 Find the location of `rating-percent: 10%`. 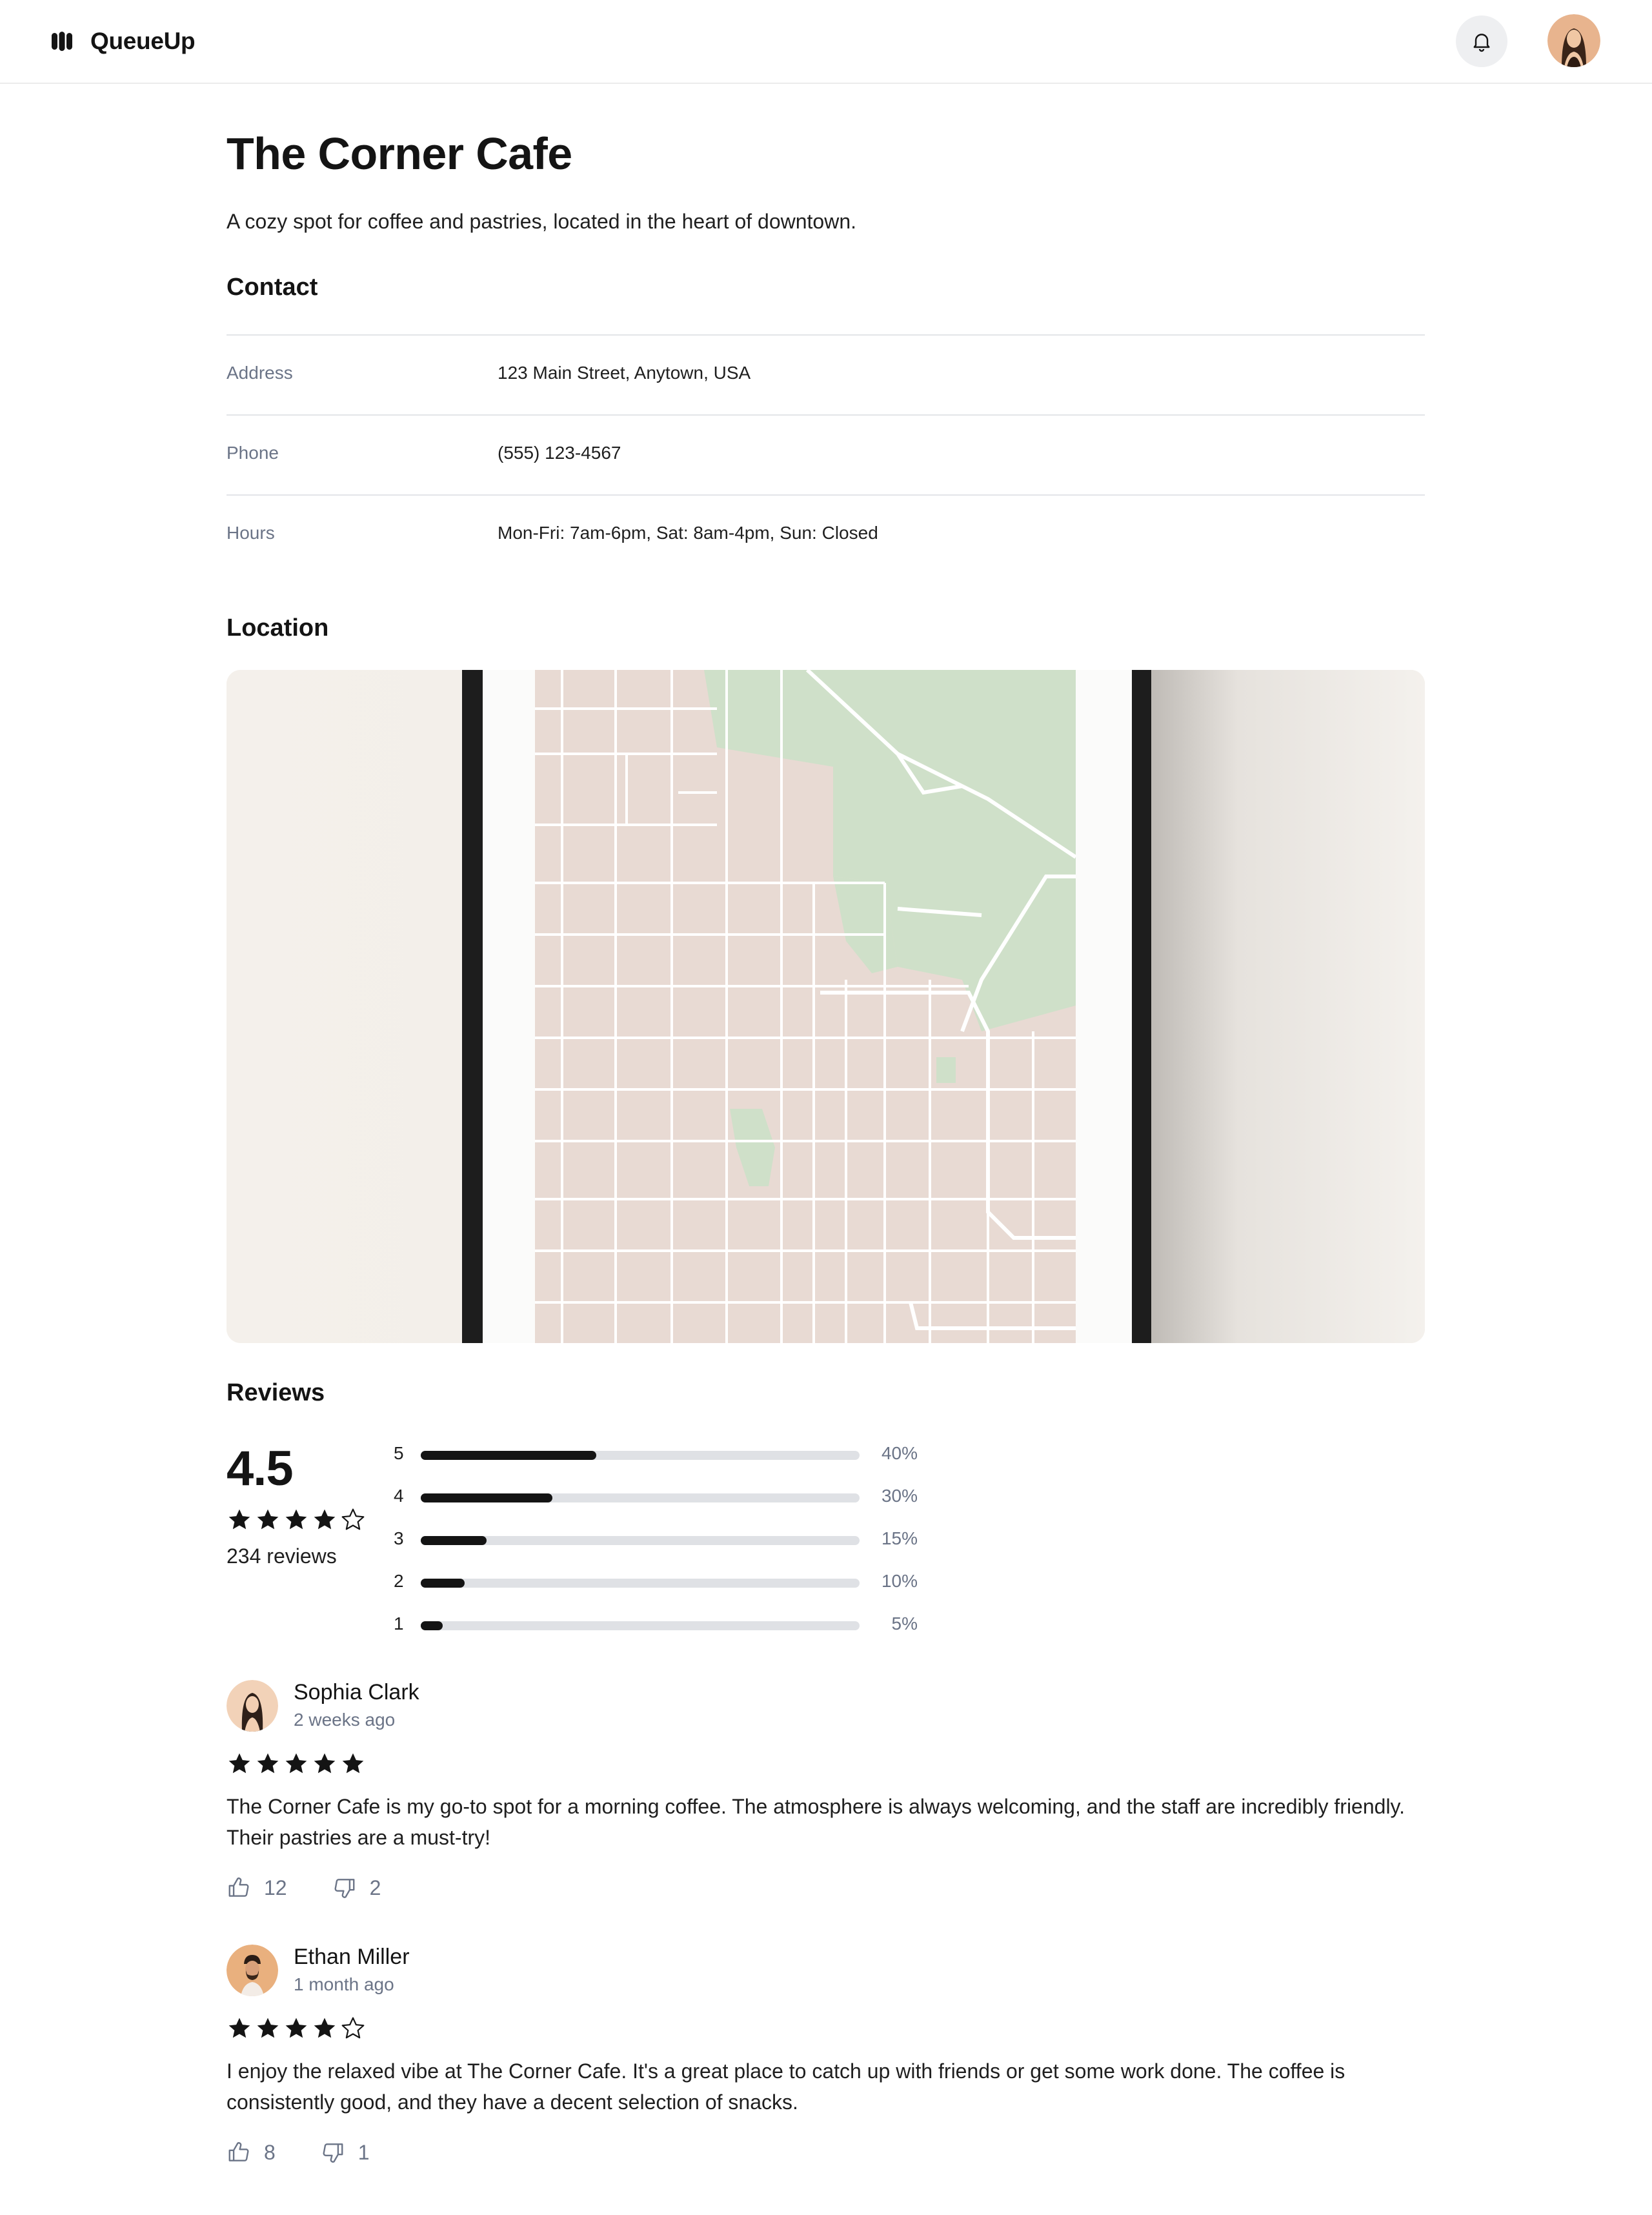

rating-percent: 10% is located at coordinates (899, 1581).